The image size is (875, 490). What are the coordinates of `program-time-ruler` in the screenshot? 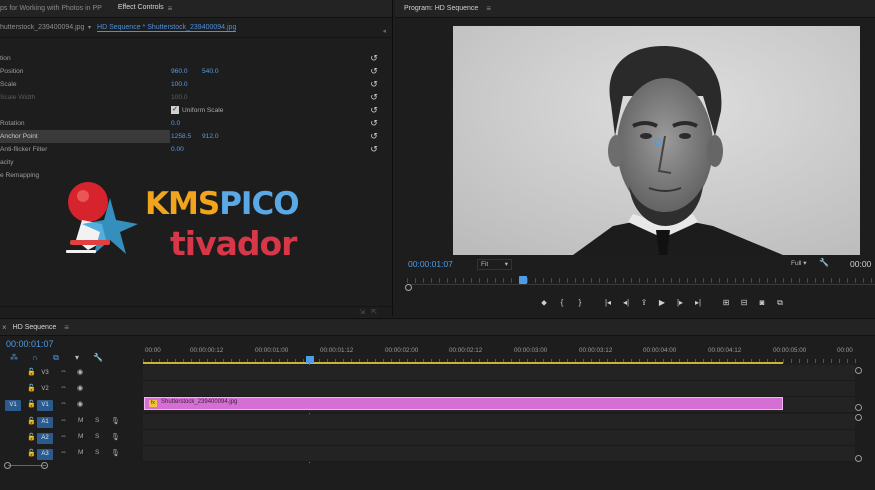 It's located at (641, 280).